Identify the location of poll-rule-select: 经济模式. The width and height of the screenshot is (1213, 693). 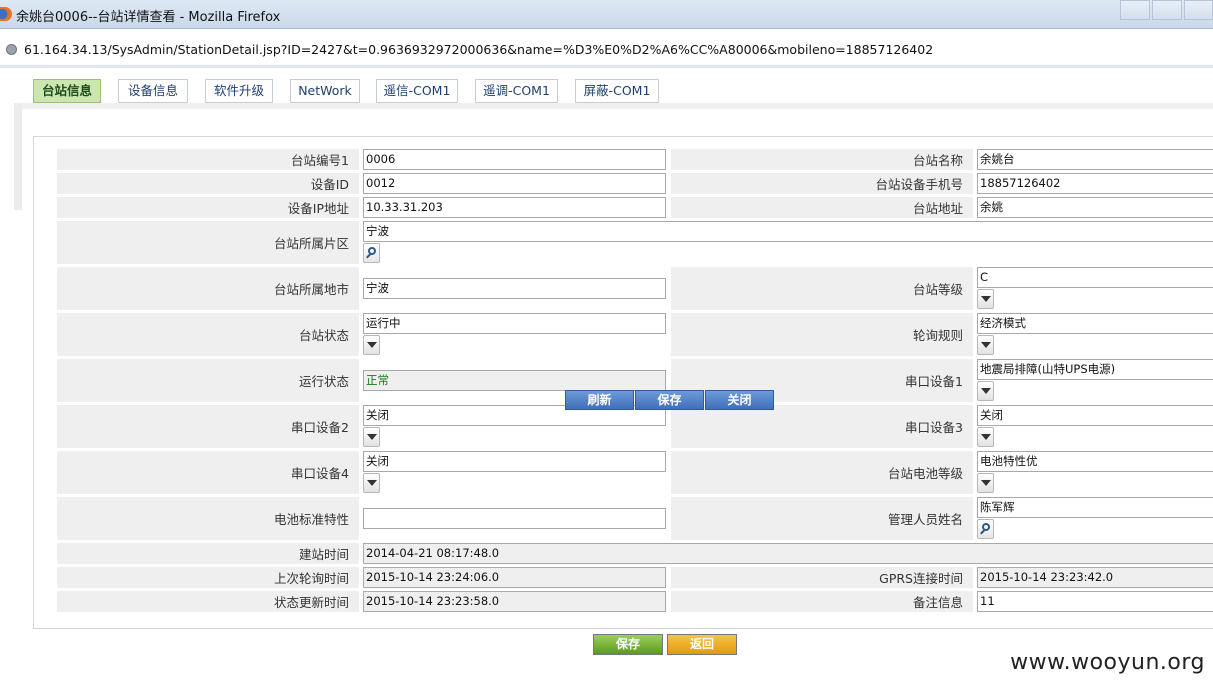
(1095, 323).